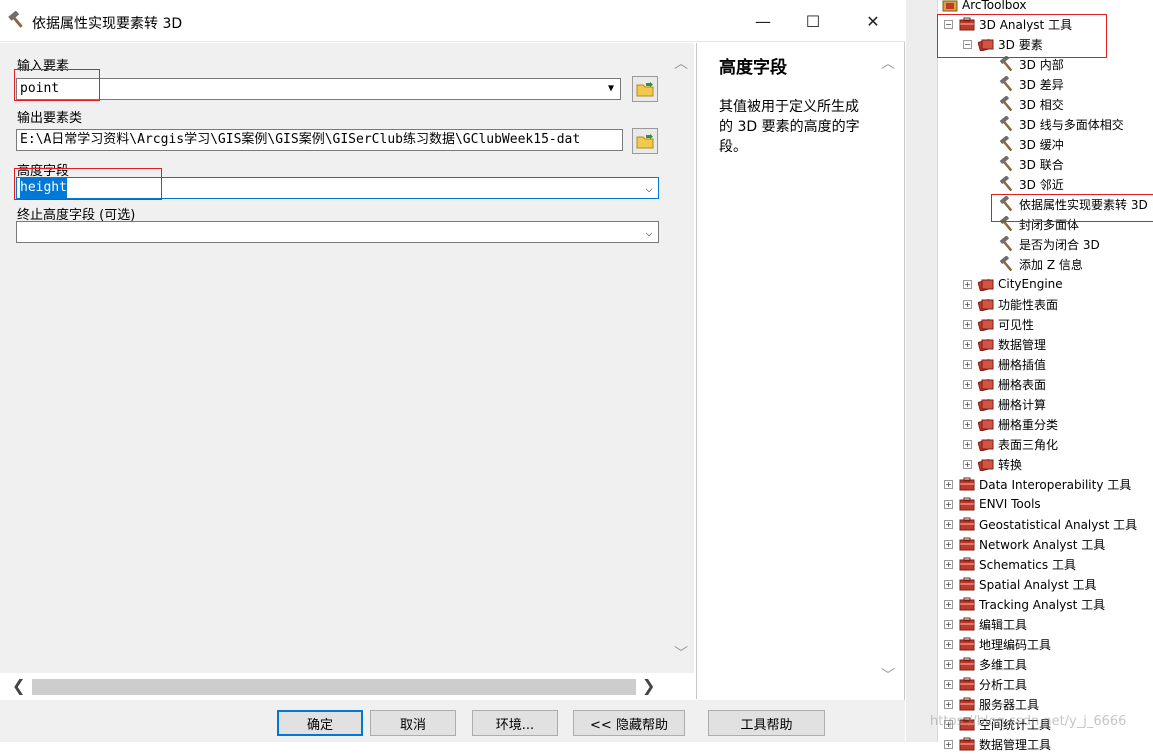 The image size is (1153, 754). What do you see at coordinates (873, 21) in the screenshot?
I see `close-button: ✕` at bounding box center [873, 21].